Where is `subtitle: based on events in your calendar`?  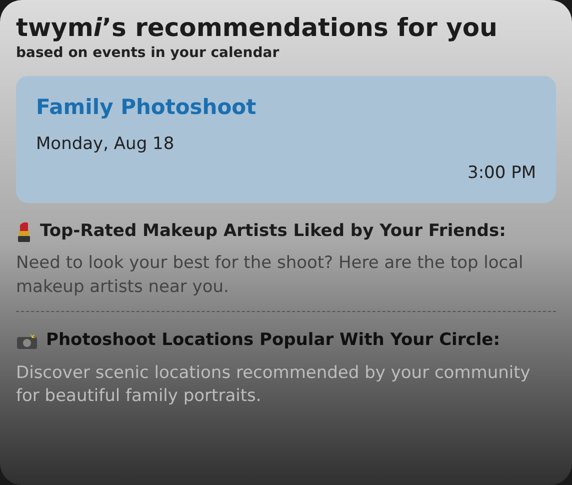 subtitle: based on events in your calendar is located at coordinates (148, 54).